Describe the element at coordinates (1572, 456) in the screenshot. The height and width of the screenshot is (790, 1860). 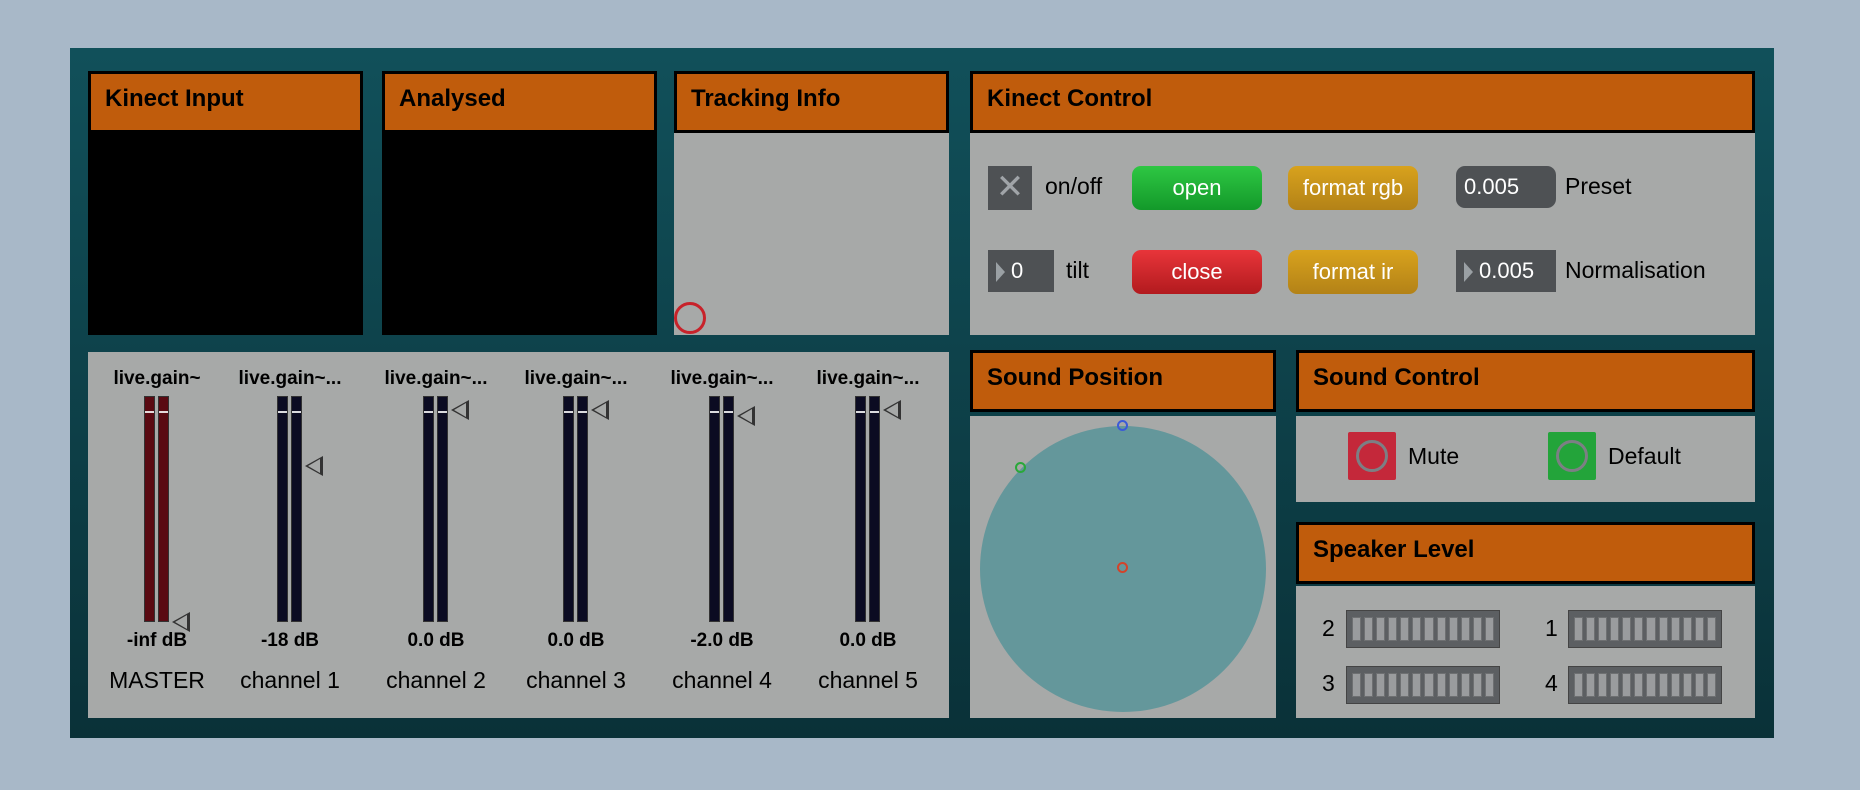
I see `default-toggle` at that location.